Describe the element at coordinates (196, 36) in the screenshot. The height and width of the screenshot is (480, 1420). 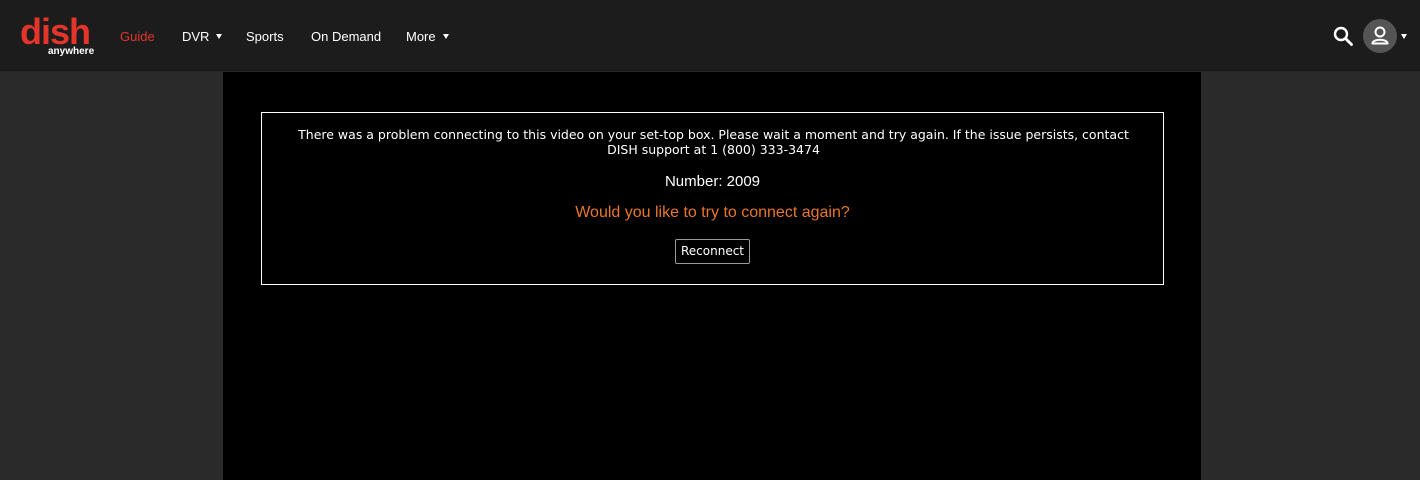
I see `nav-dvr-label: DVR` at that location.